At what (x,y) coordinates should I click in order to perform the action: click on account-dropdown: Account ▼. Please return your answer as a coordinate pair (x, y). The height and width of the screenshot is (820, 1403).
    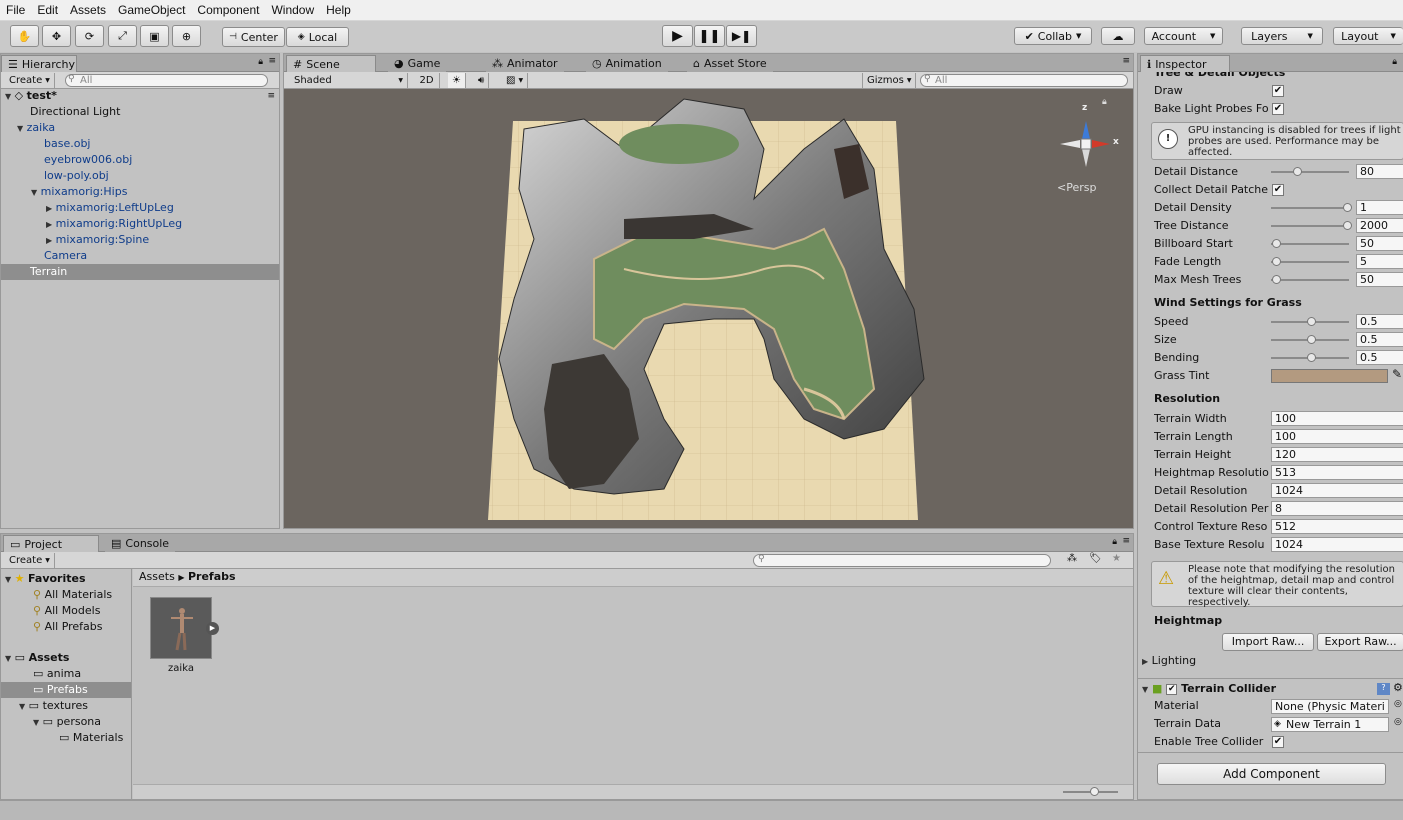
    Looking at the image, I should click on (1183, 36).